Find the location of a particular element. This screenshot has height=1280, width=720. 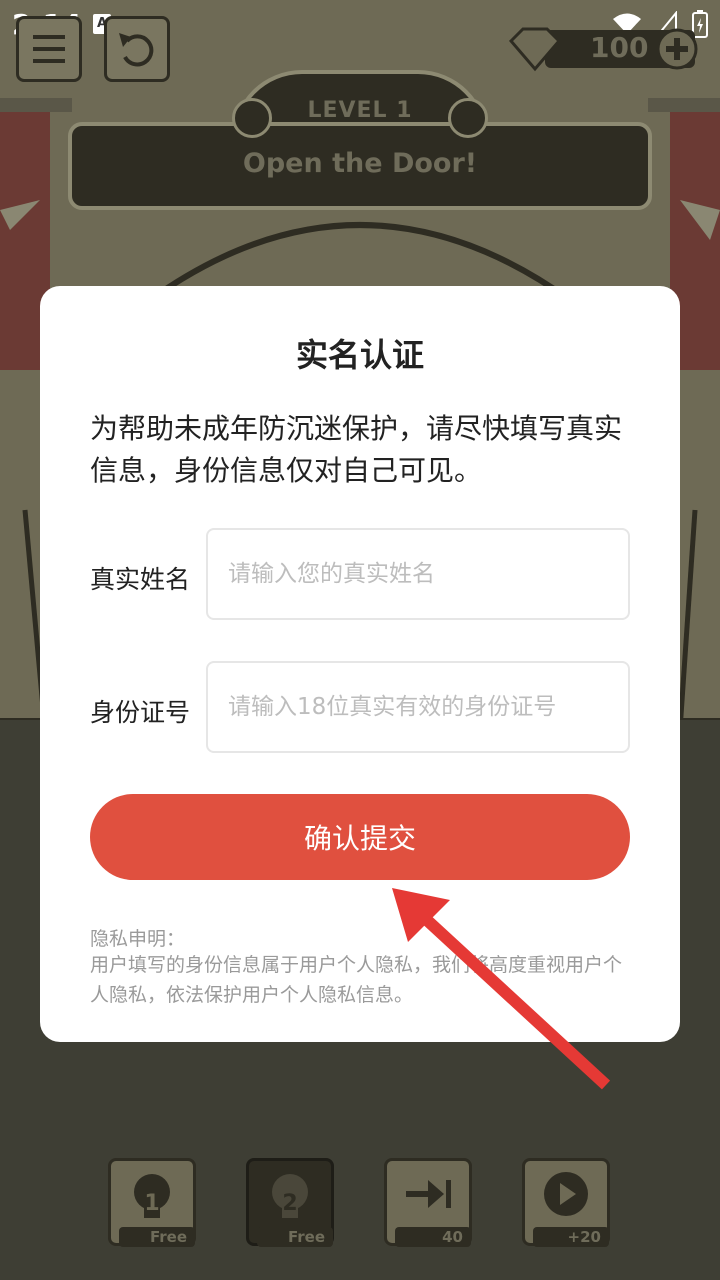

gem-counter: 100 is located at coordinates (605, 50).